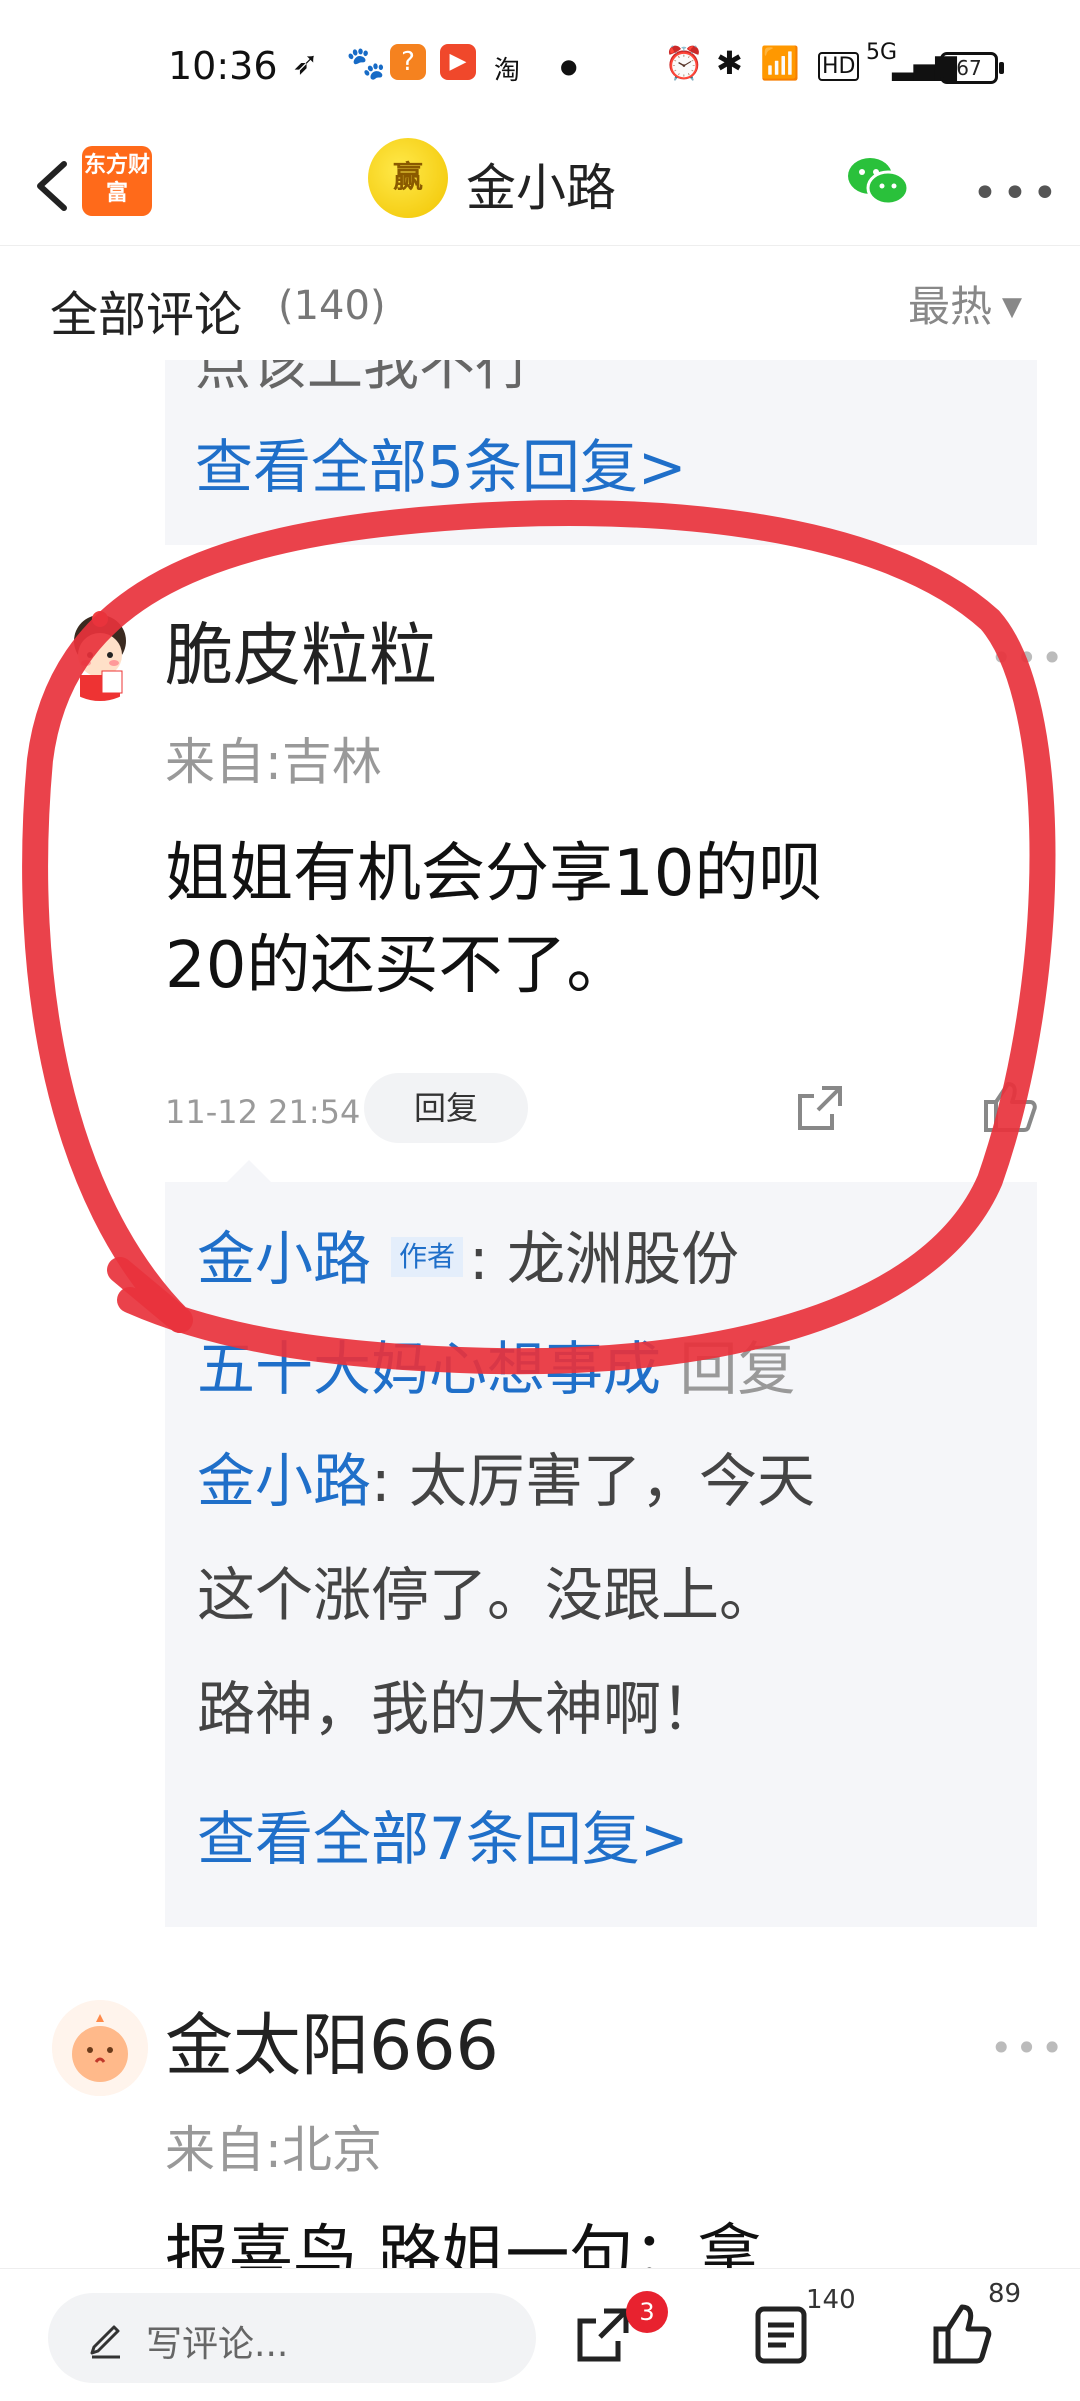 Image resolution: width=1080 pixels, height=2401 pixels. Describe the element at coordinates (684, 63) in the screenshot. I see `alarm-icon: ⏰` at that location.